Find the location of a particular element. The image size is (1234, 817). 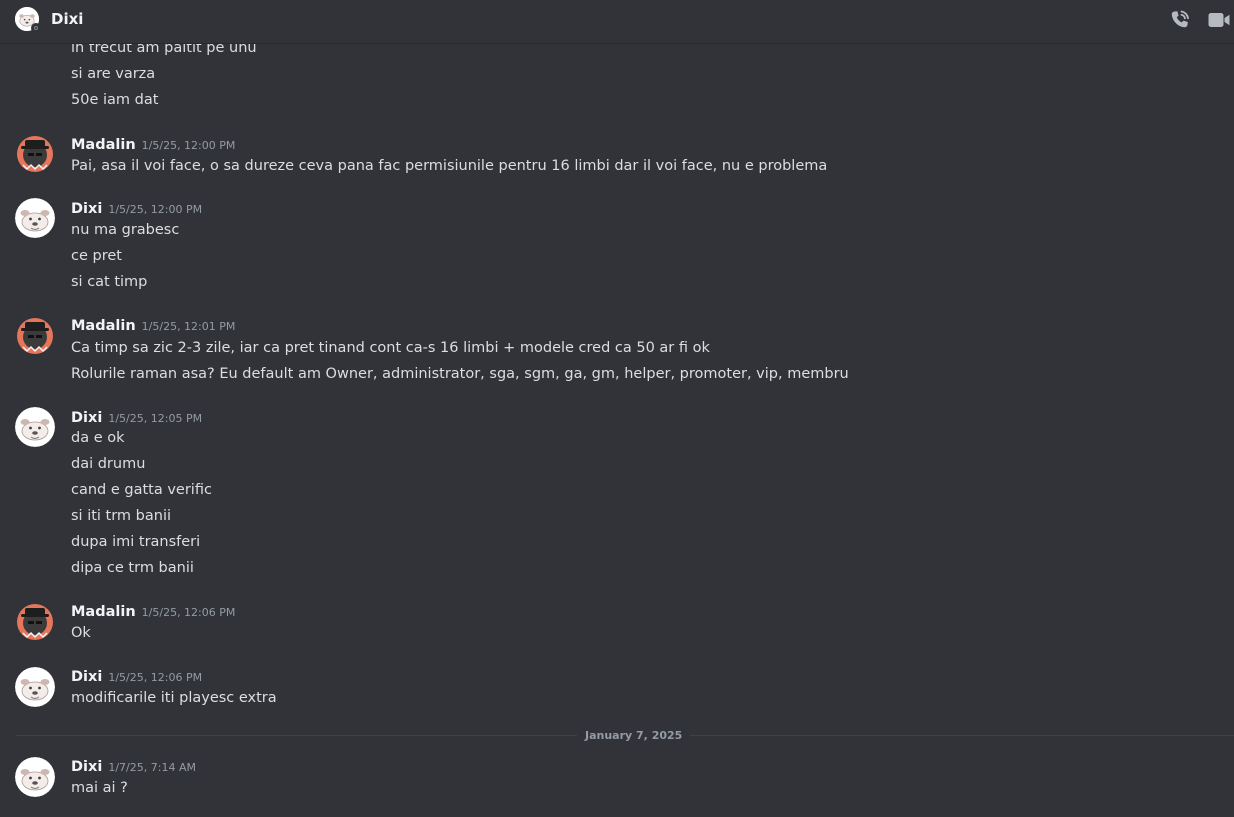

message-line: si are varza is located at coordinates (113, 74).